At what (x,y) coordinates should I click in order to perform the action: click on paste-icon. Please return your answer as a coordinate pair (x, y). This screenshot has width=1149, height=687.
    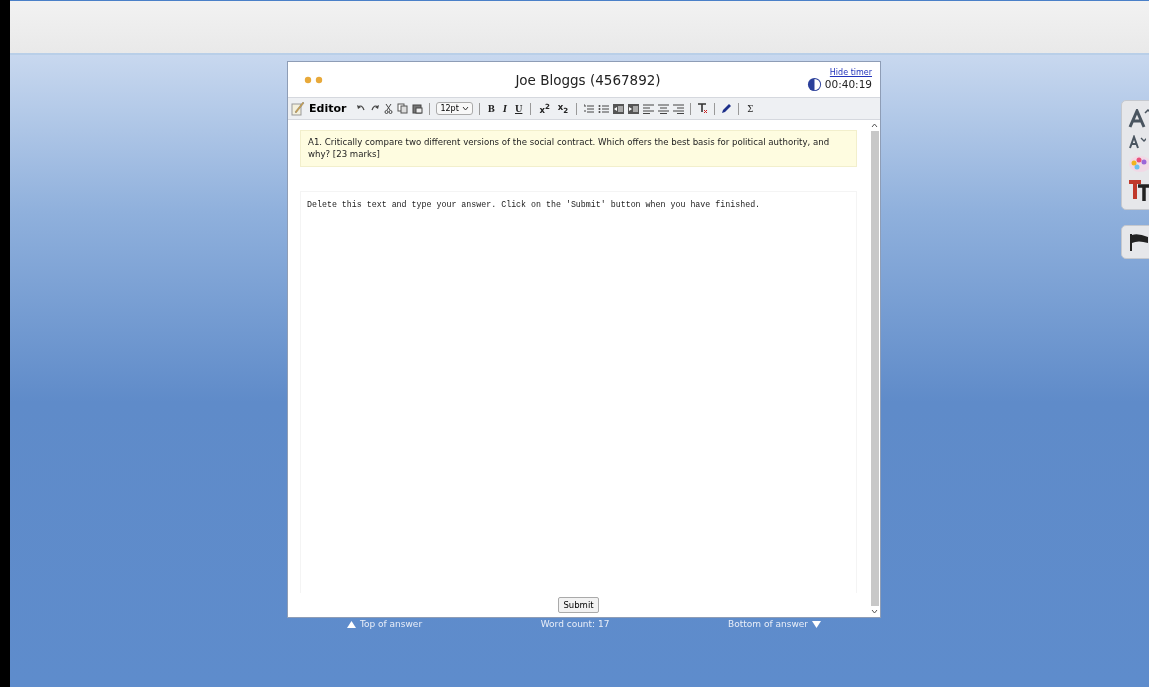
    Looking at the image, I should click on (418, 108).